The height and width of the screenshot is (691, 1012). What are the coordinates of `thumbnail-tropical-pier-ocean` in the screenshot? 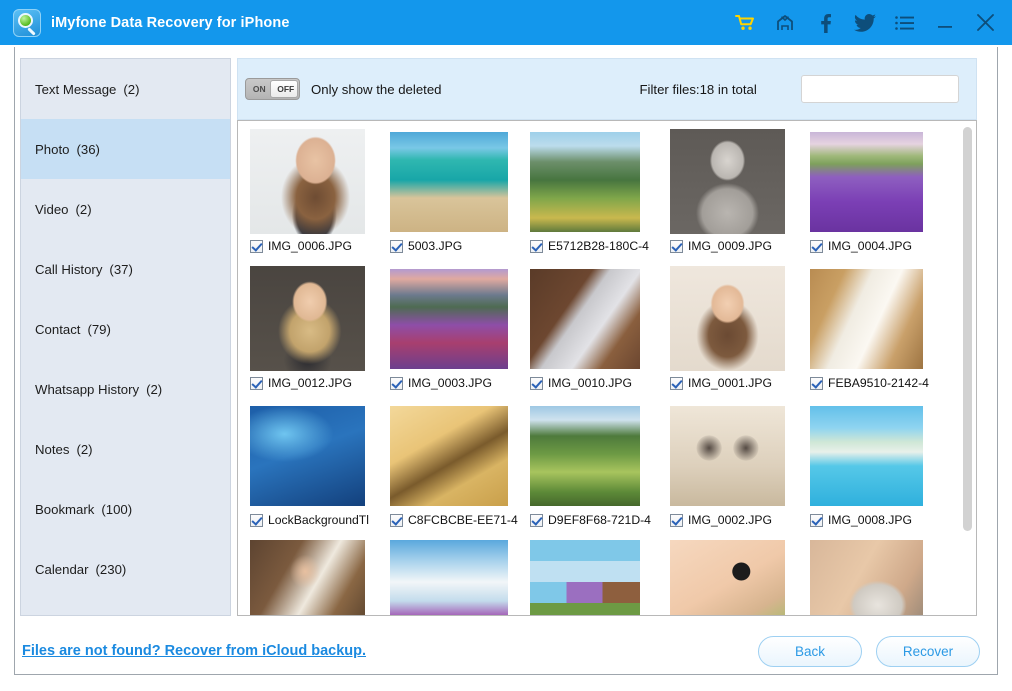 It's located at (449, 181).